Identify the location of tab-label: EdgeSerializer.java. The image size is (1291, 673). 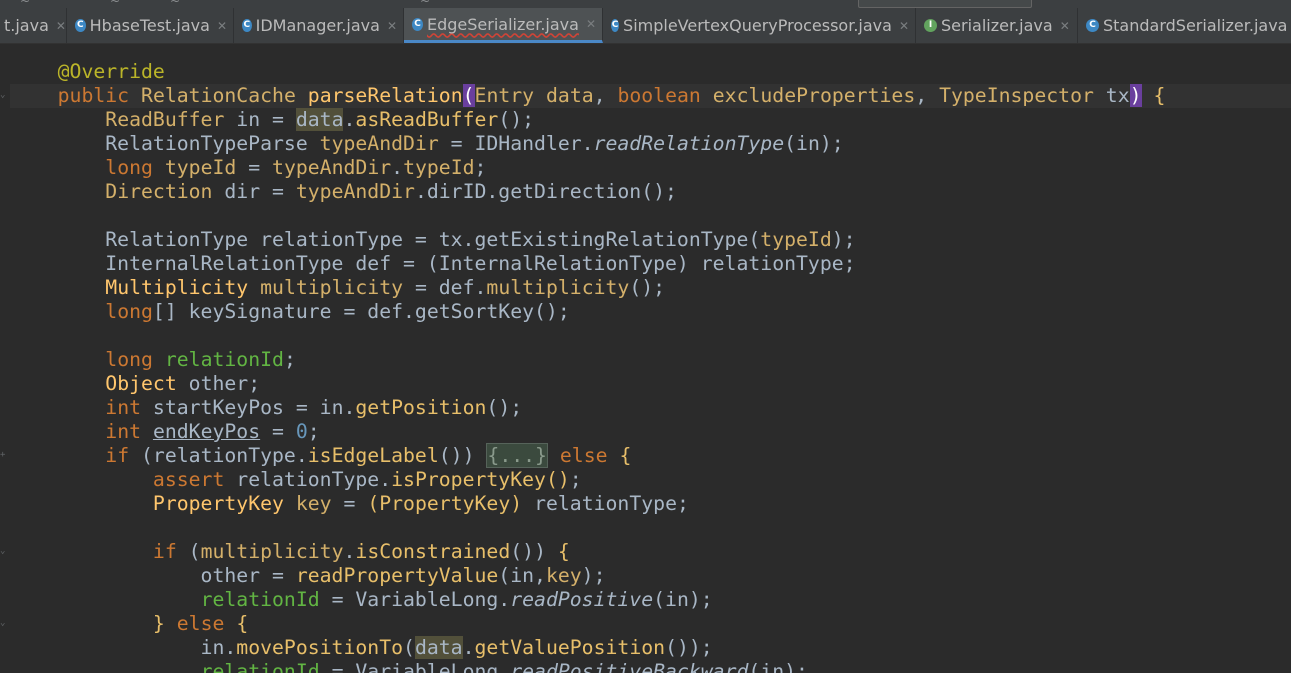
(502, 24).